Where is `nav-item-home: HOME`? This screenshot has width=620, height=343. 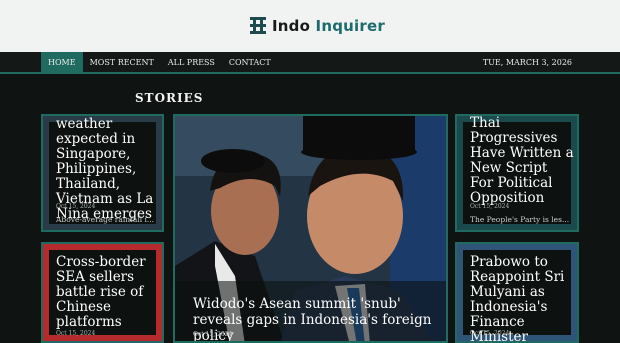
nav-item-home: HOME is located at coordinates (62, 63).